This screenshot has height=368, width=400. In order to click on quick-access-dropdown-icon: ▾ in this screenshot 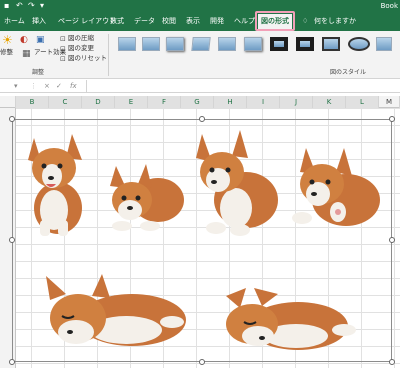, I will do `click(42, 6)`.